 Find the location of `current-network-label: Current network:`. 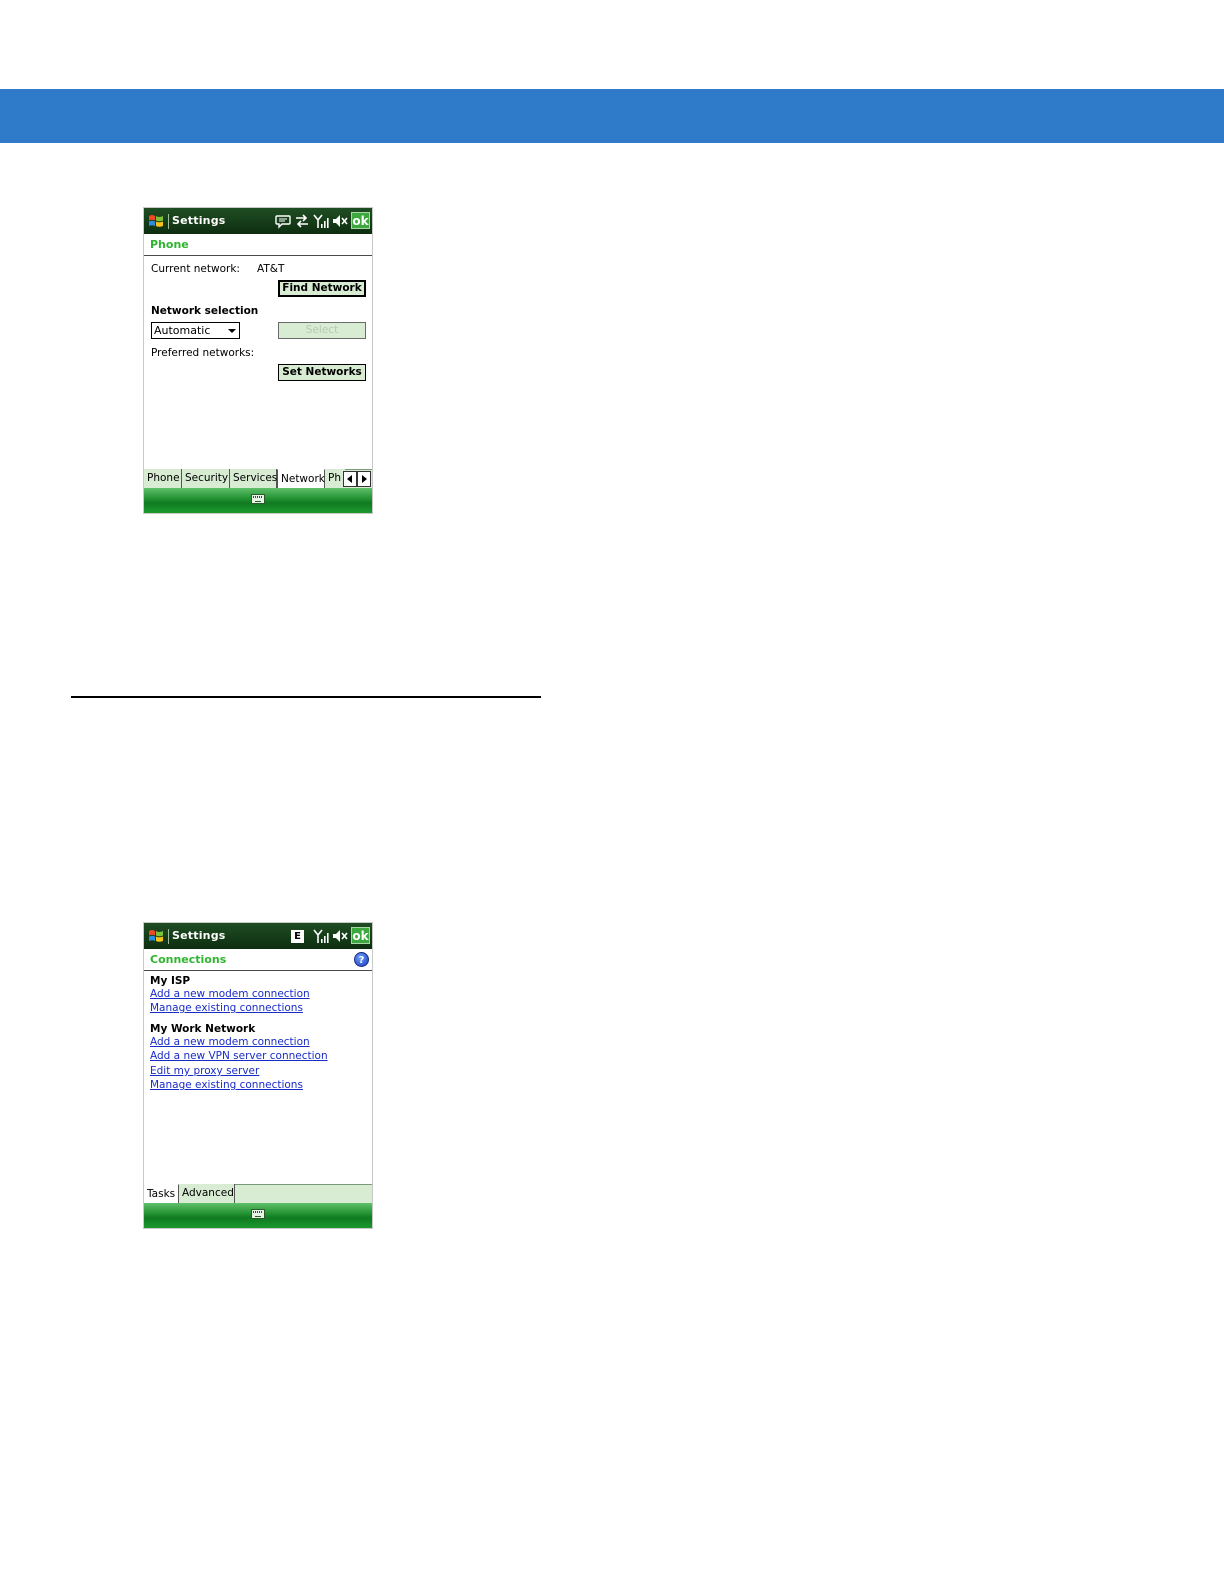

current-network-label: Current network: is located at coordinates (195, 269).